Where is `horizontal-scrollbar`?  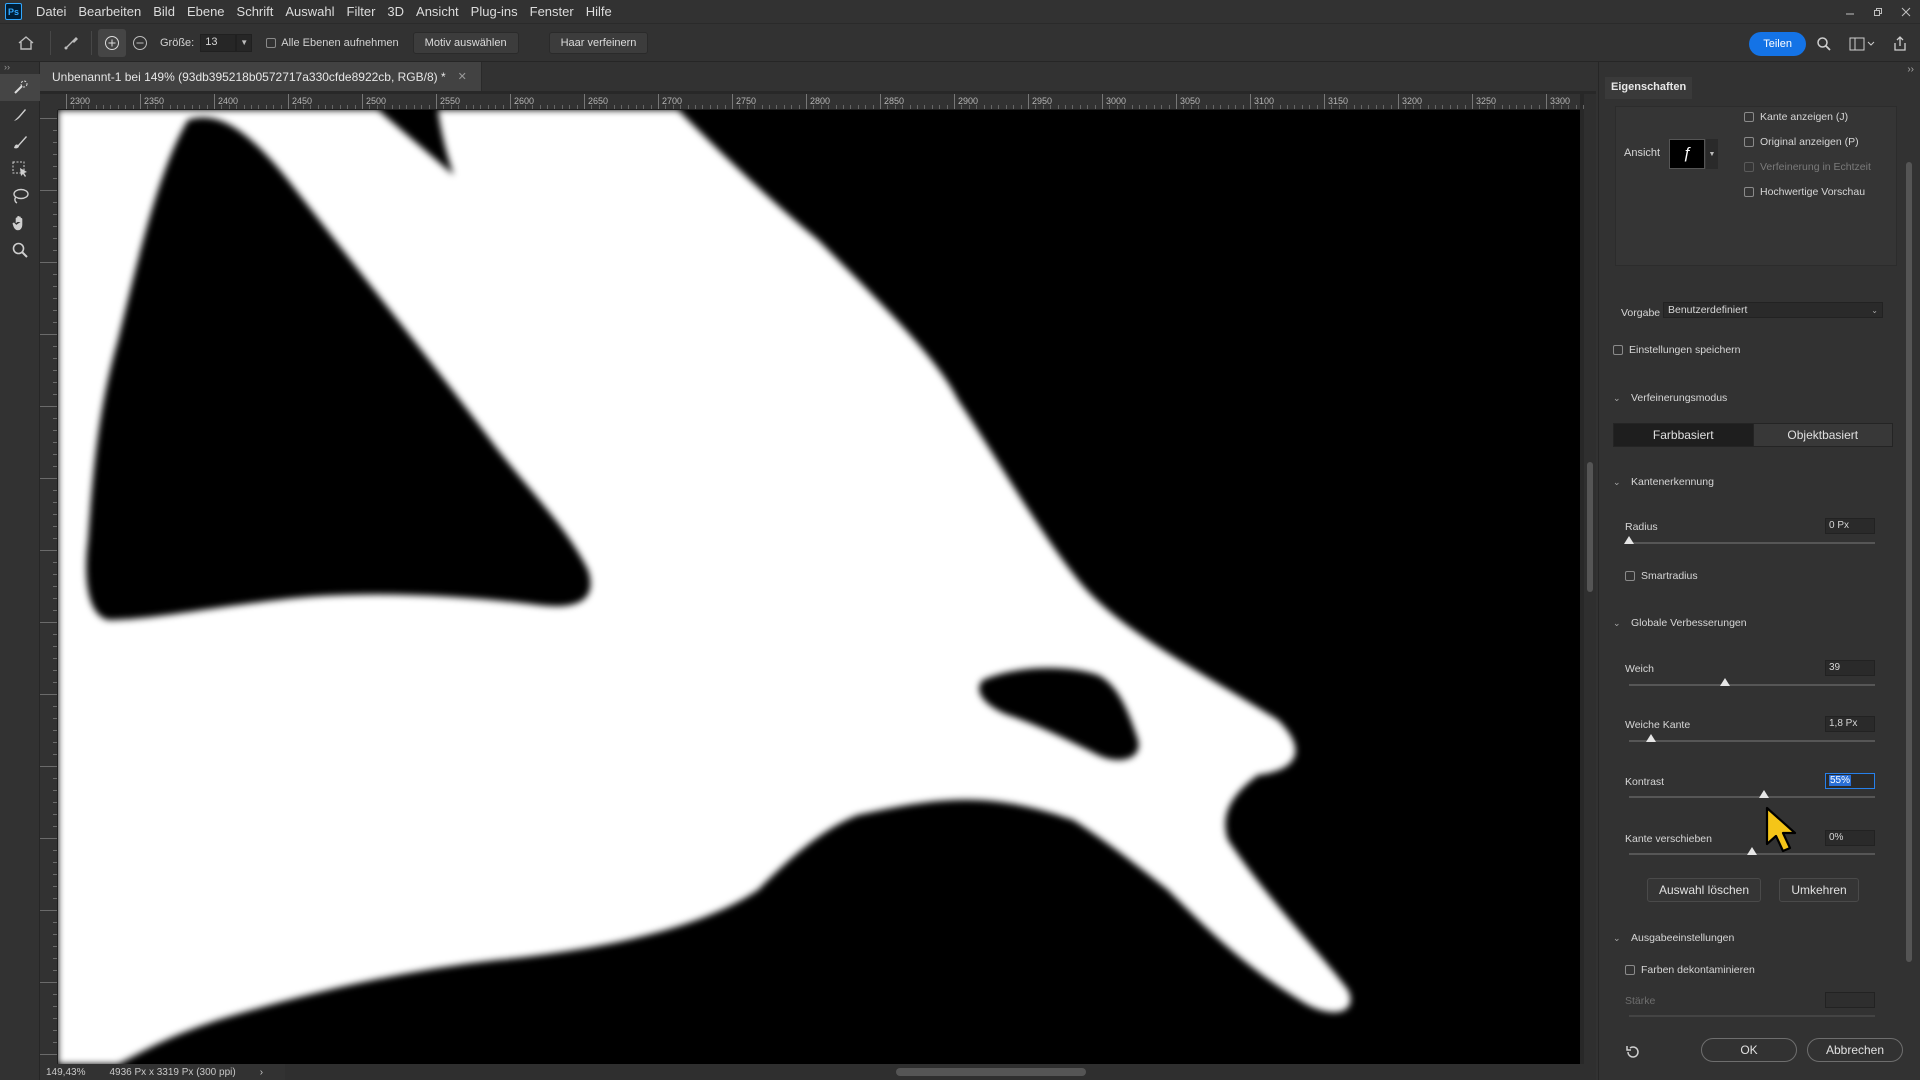 horizontal-scrollbar is located at coordinates (940, 1072).